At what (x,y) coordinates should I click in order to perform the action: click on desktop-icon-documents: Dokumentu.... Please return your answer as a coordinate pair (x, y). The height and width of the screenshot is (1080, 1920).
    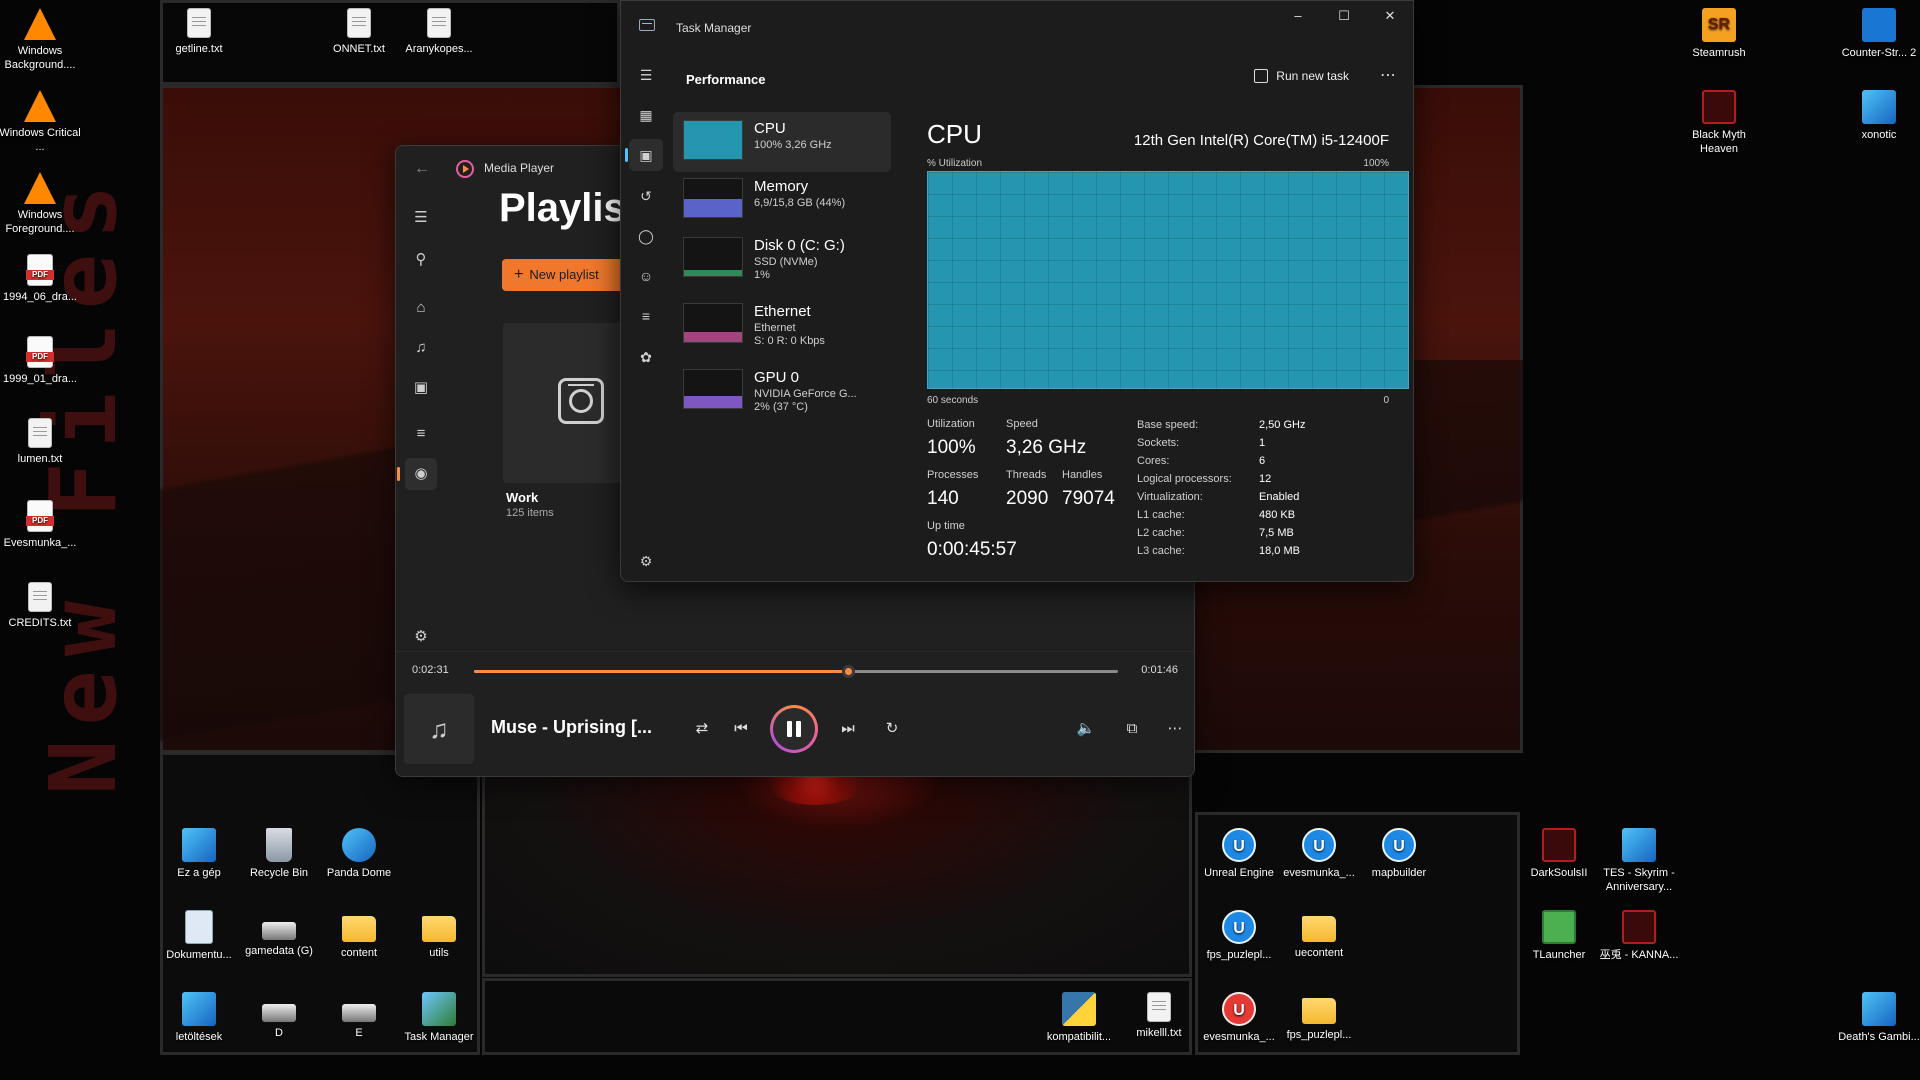
    Looking at the image, I should click on (199, 936).